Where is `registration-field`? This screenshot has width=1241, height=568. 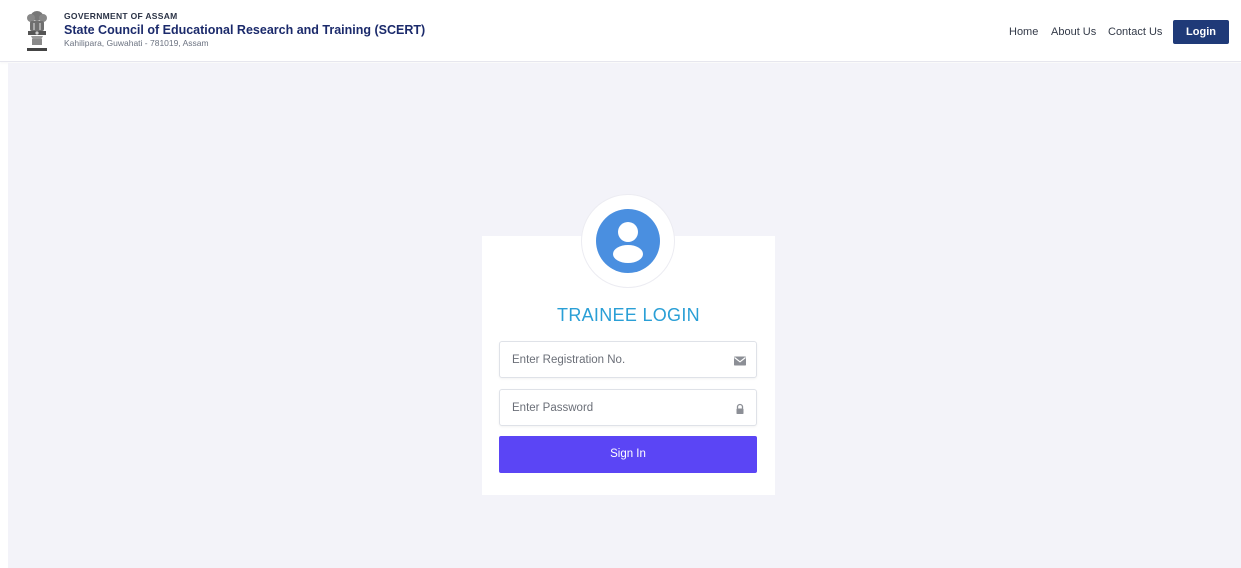 registration-field is located at coordinates (628, 359).